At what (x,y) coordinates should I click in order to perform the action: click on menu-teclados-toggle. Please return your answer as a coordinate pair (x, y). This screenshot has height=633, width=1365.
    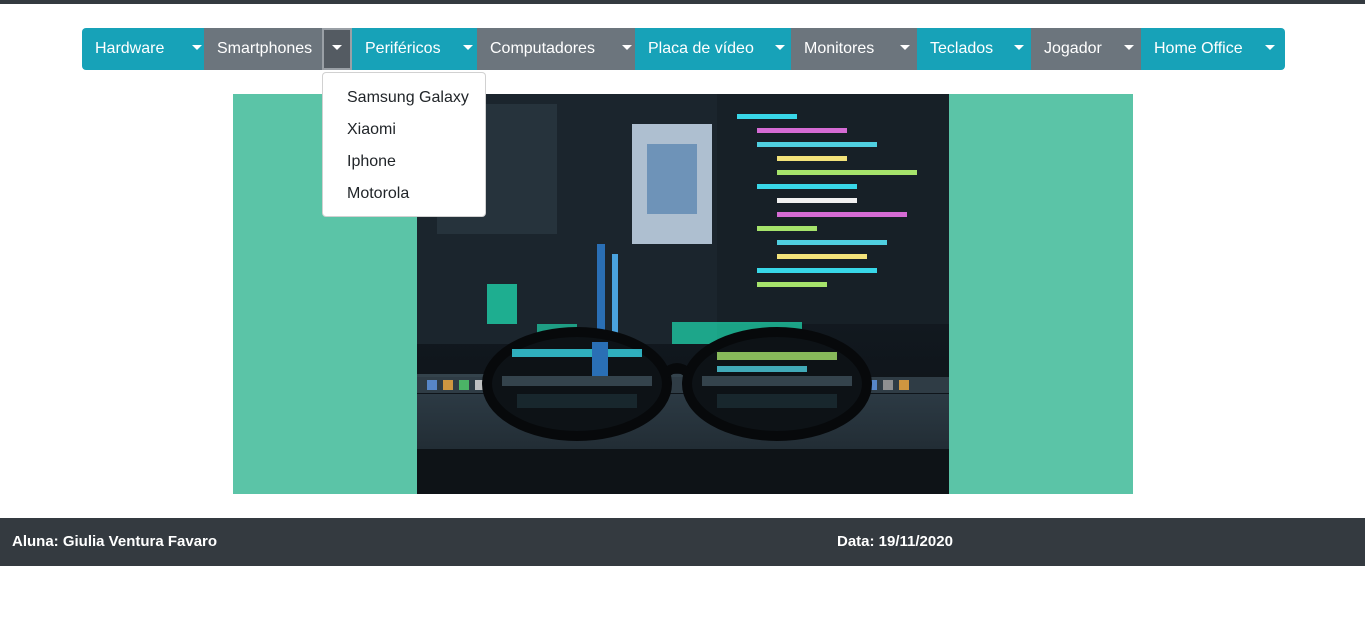
    Looking at the image, I should click on (1018, 49).